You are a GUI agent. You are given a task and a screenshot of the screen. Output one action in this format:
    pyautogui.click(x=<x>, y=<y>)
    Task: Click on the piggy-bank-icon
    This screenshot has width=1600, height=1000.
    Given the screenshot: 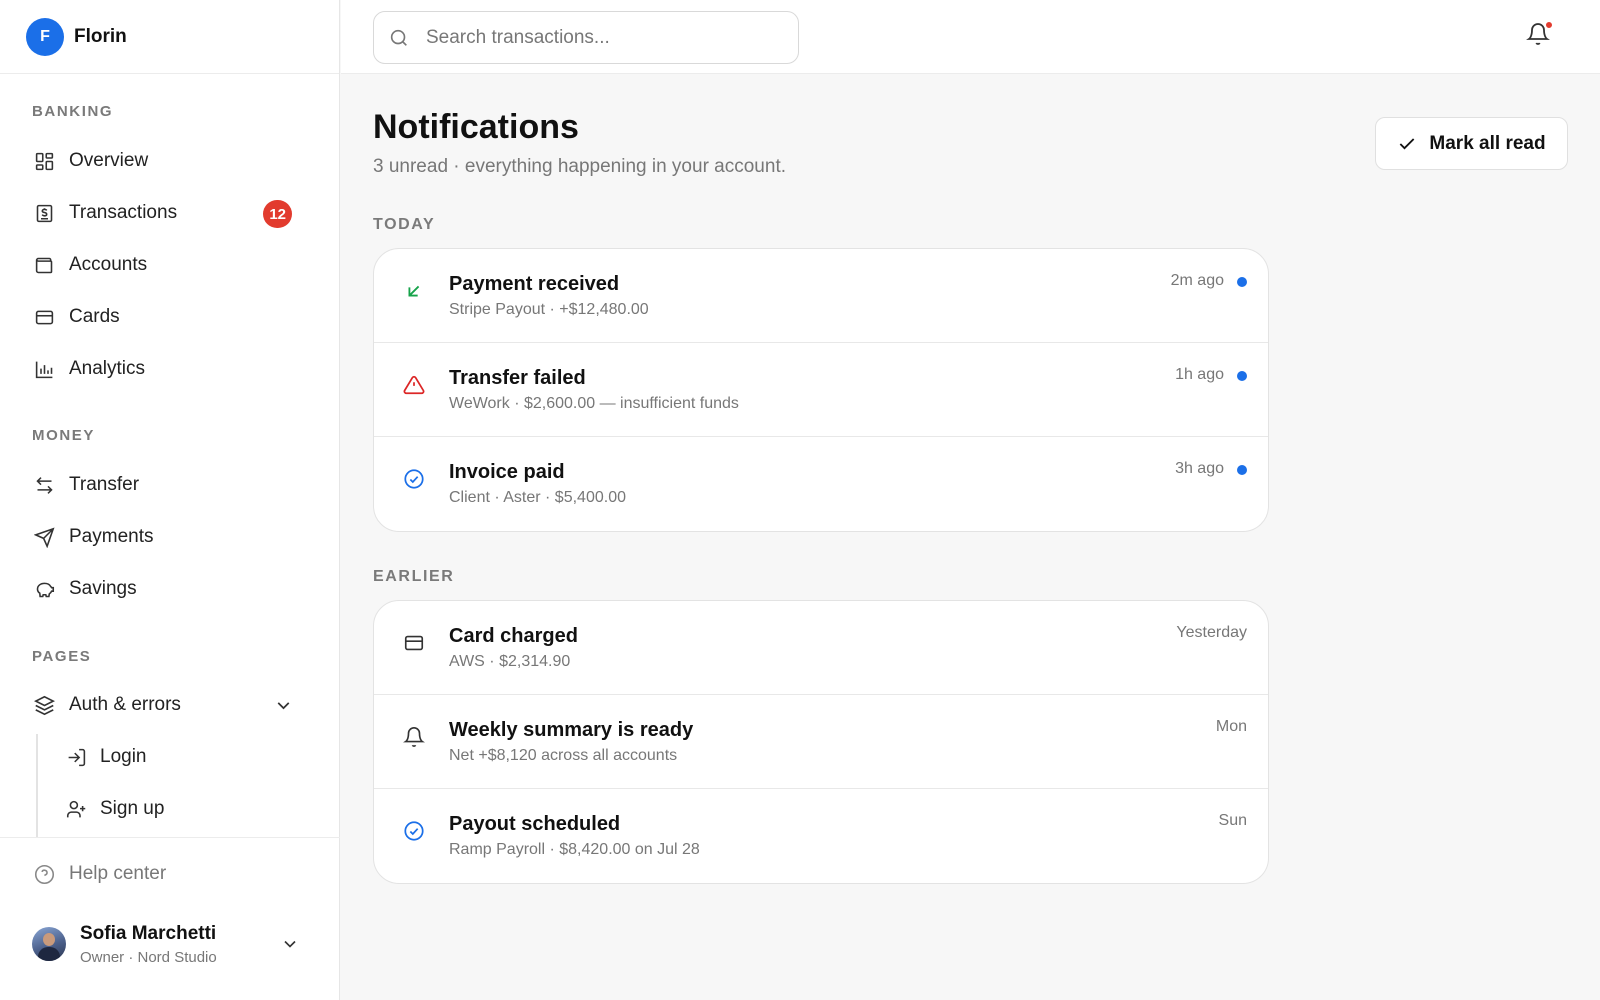 What is the action you would take?
    pyautogui.click(x=44, y=589)
    